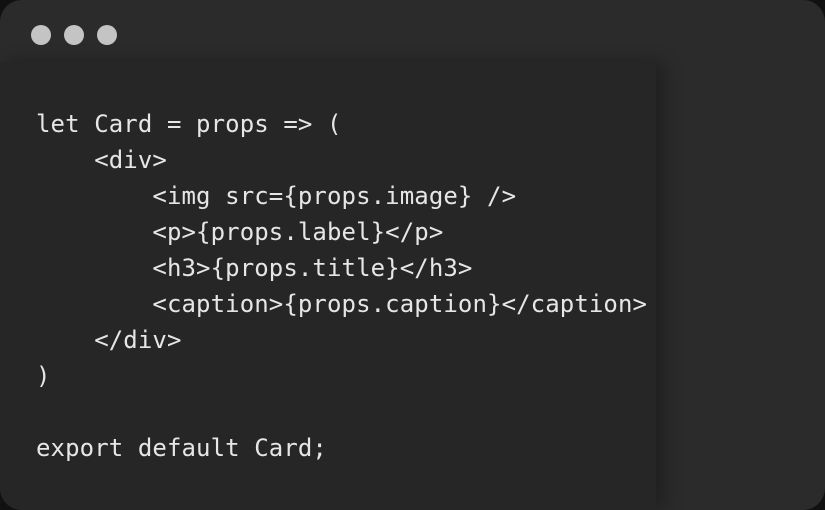  What do you see at coordinates (189, 124) in the screenshot?
I see `code-line: let Card = props => (` at bounding box center [189, 124].